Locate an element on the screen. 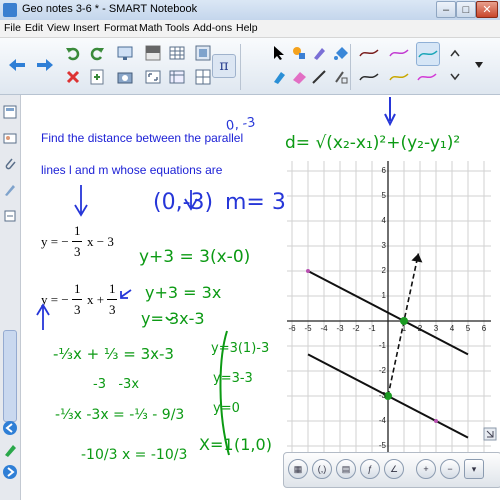 Image resolution: width=500 pixels, height=500 pixels. table-tool-icon: ▤ is located at coordinates (346, 469).